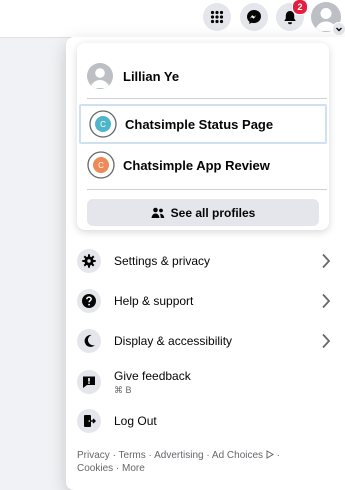 The width and height of the screenshot is (345, 490). I want to click on privacy-link: Privacy, so click(93, 455).